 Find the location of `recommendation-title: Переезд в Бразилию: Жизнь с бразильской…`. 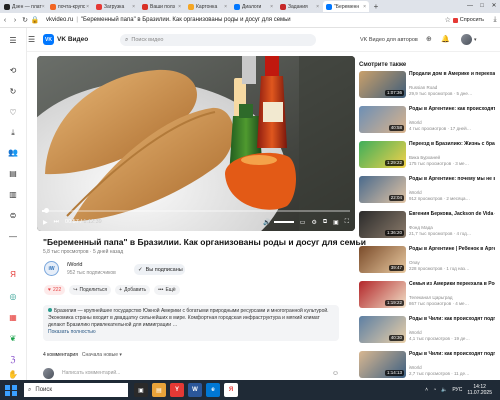

recommendation-title: Переезд в Бразилию: Жизнь с бразильской… is located at coordinates (452, 144).